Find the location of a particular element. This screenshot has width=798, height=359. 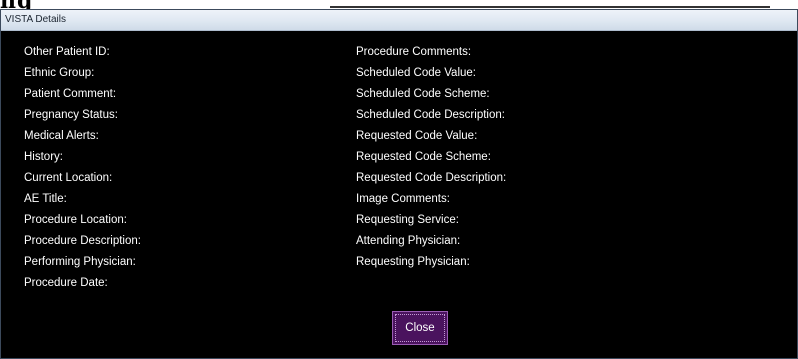

field-procedure-description: Procedure Description: is located at coordinates (82, 241).